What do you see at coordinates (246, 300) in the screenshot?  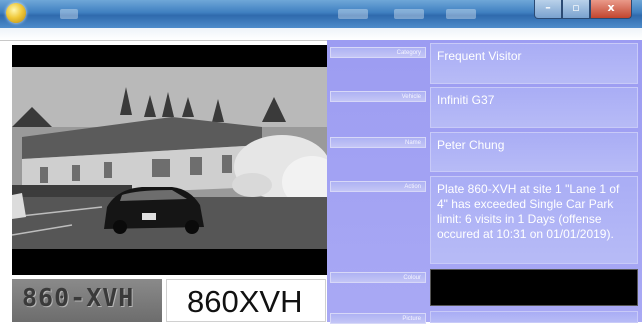 I see `plate-read-text: 860XVH` at bounding box center [246, 300].